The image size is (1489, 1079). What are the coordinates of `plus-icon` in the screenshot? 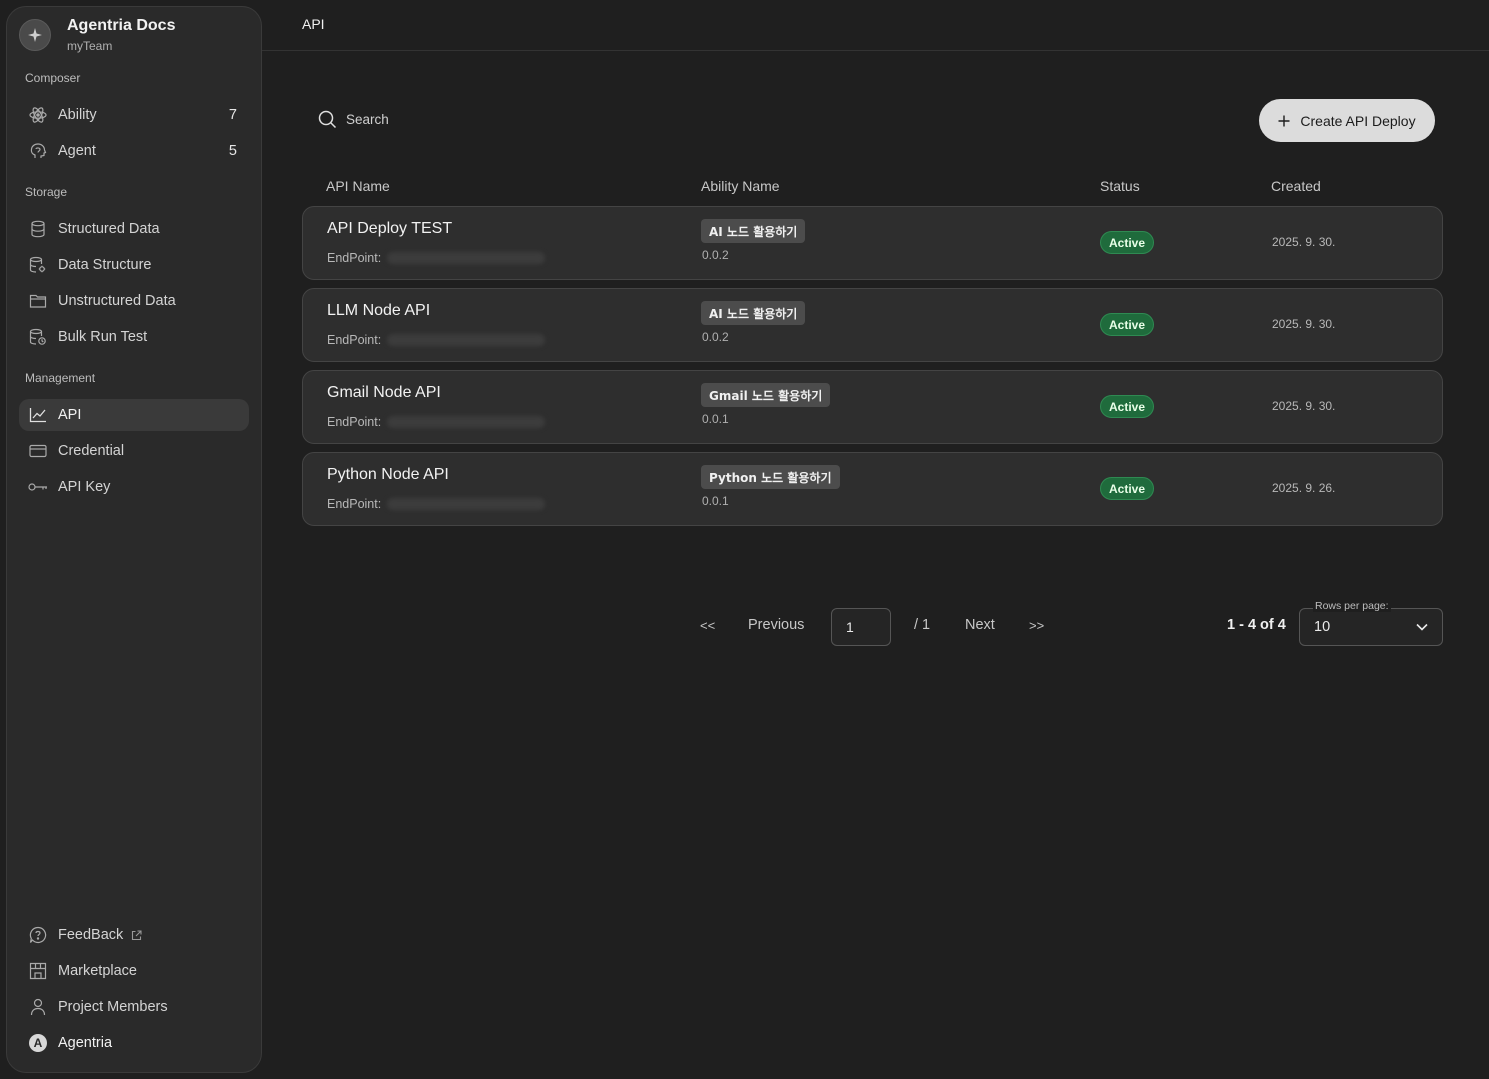 It's located at (1284, 121).